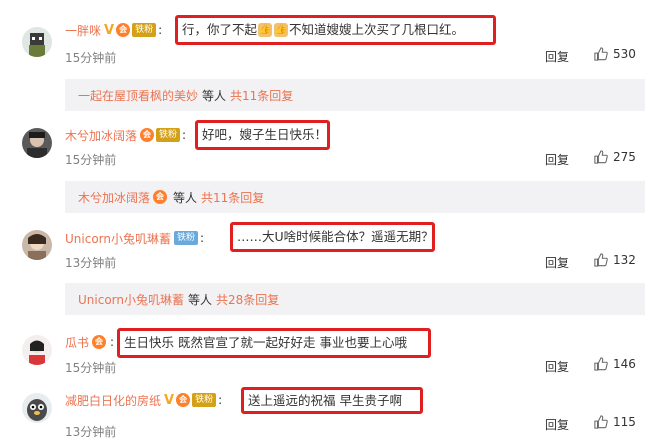 The height and width of the screenshot is (447, 661). What do you see at coordinates (332, 400) in the screenshot?
I see `comment-text: 送上遥远的祝福 早生贵子啊` at bounding box center [332, 400].